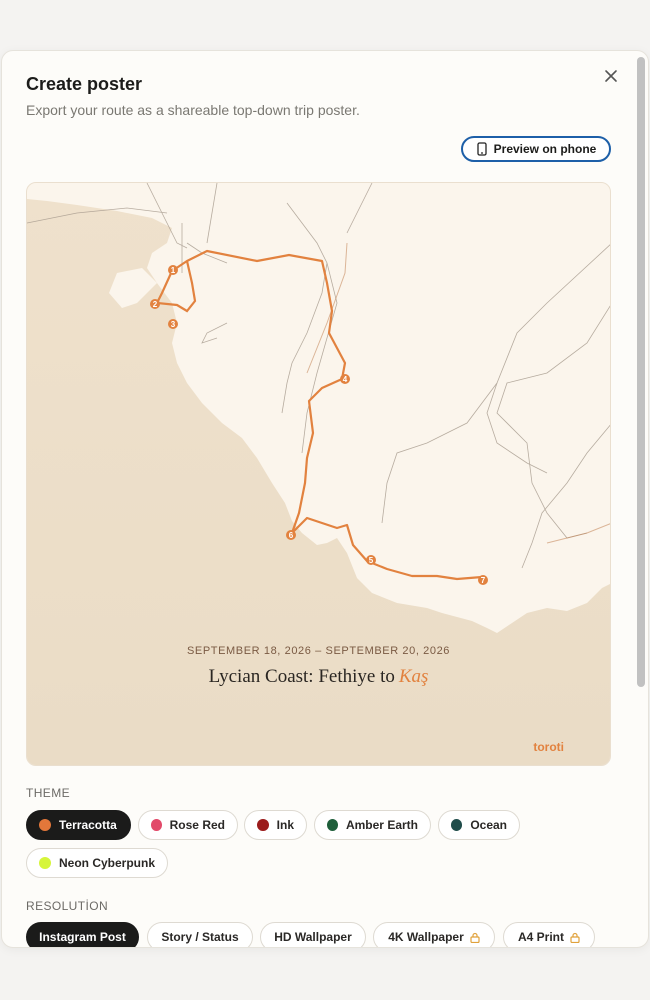 This screenshot has width=650, height=1000. What do you see at coordinates (45, 825) in the screenshot?
I see `terracotta-swatch` at bounding box center [45, 825].